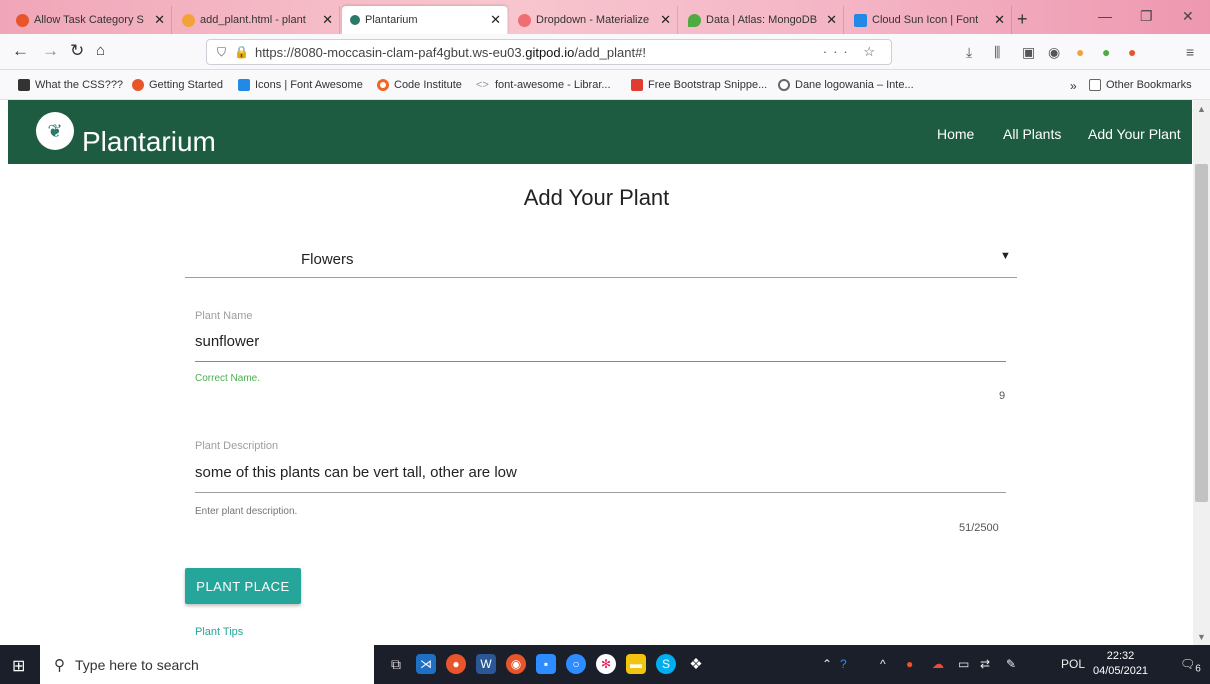 The height and width of the screenshot is (684, 1210). What do you see at coordinates (391, 20) in the screenshot?
I see `tab-title: Plantarium` at bounding box center [391, 20].